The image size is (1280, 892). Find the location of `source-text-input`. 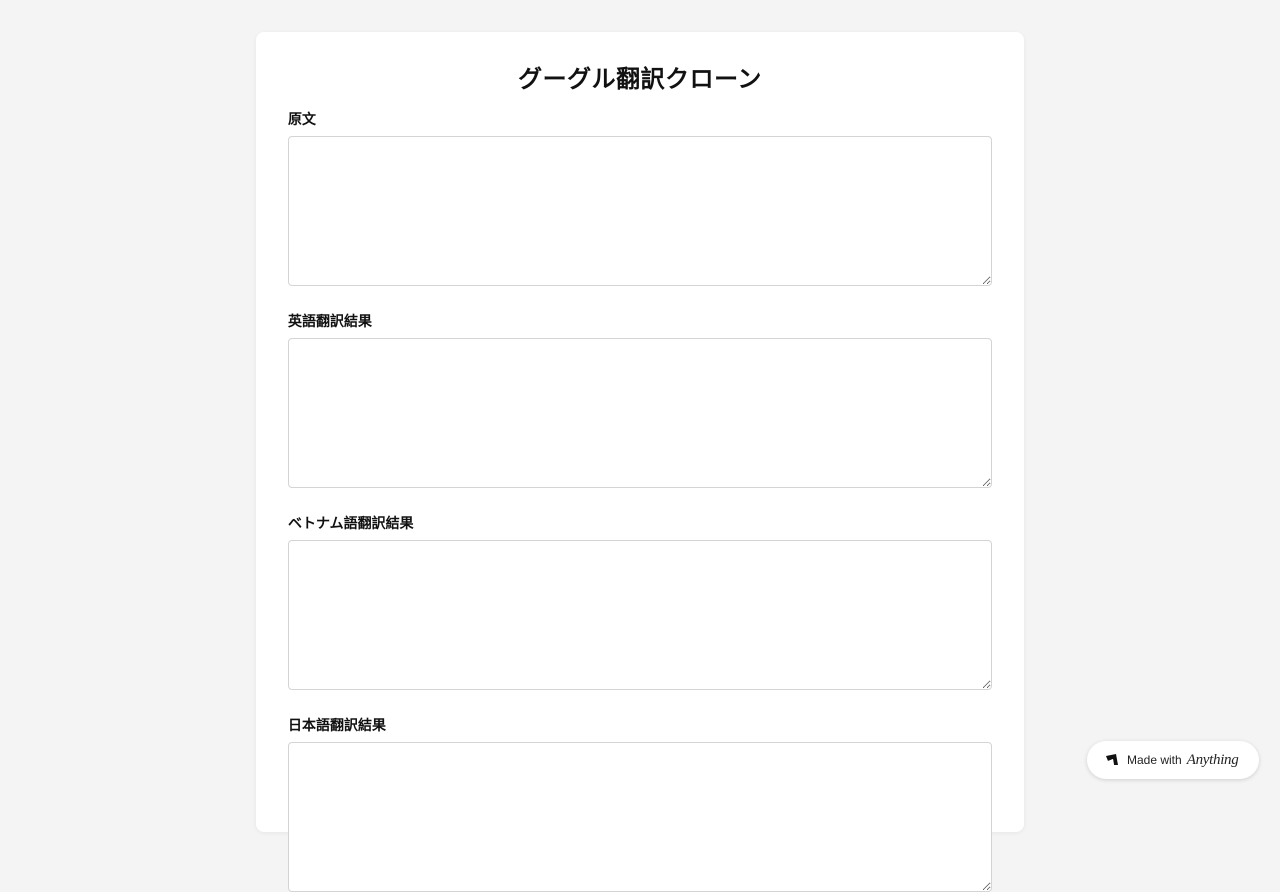

source-text-input is located at coordinates (640, 211).